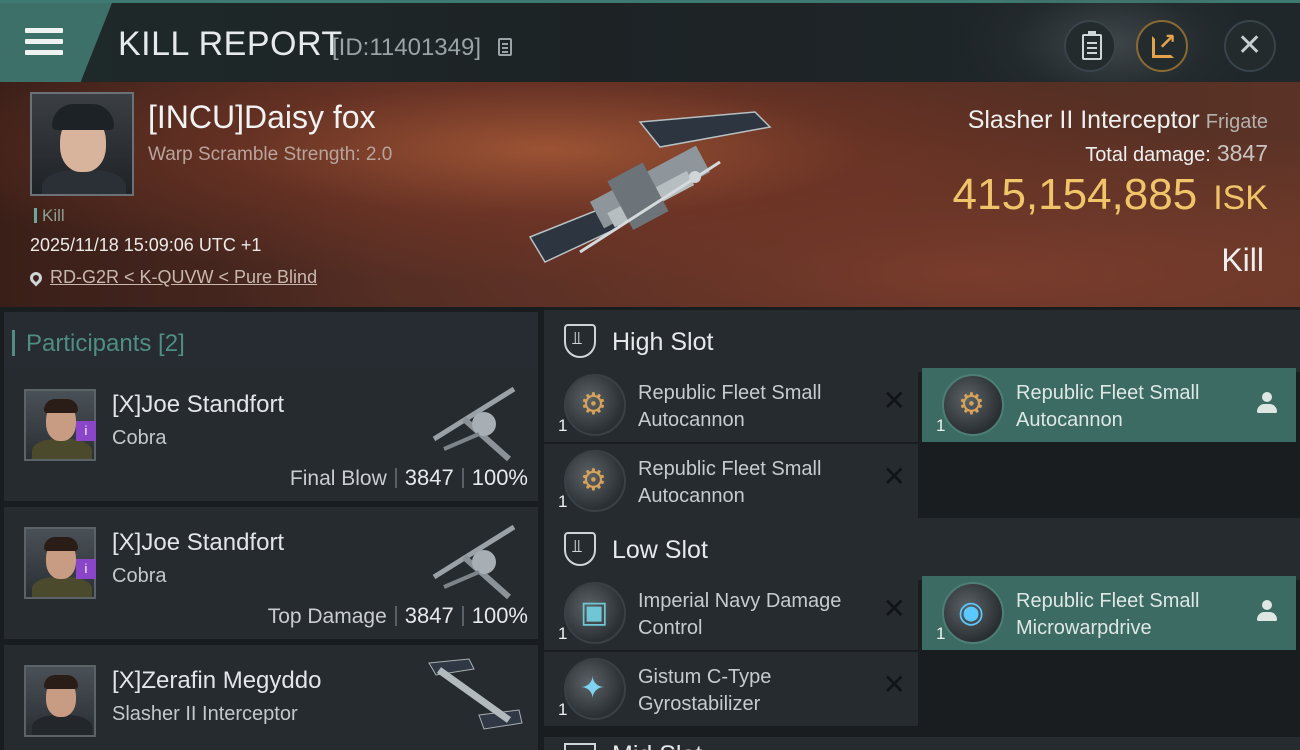 The image size is (1300, 750). I want to click on share-button, so click(1162, 46).